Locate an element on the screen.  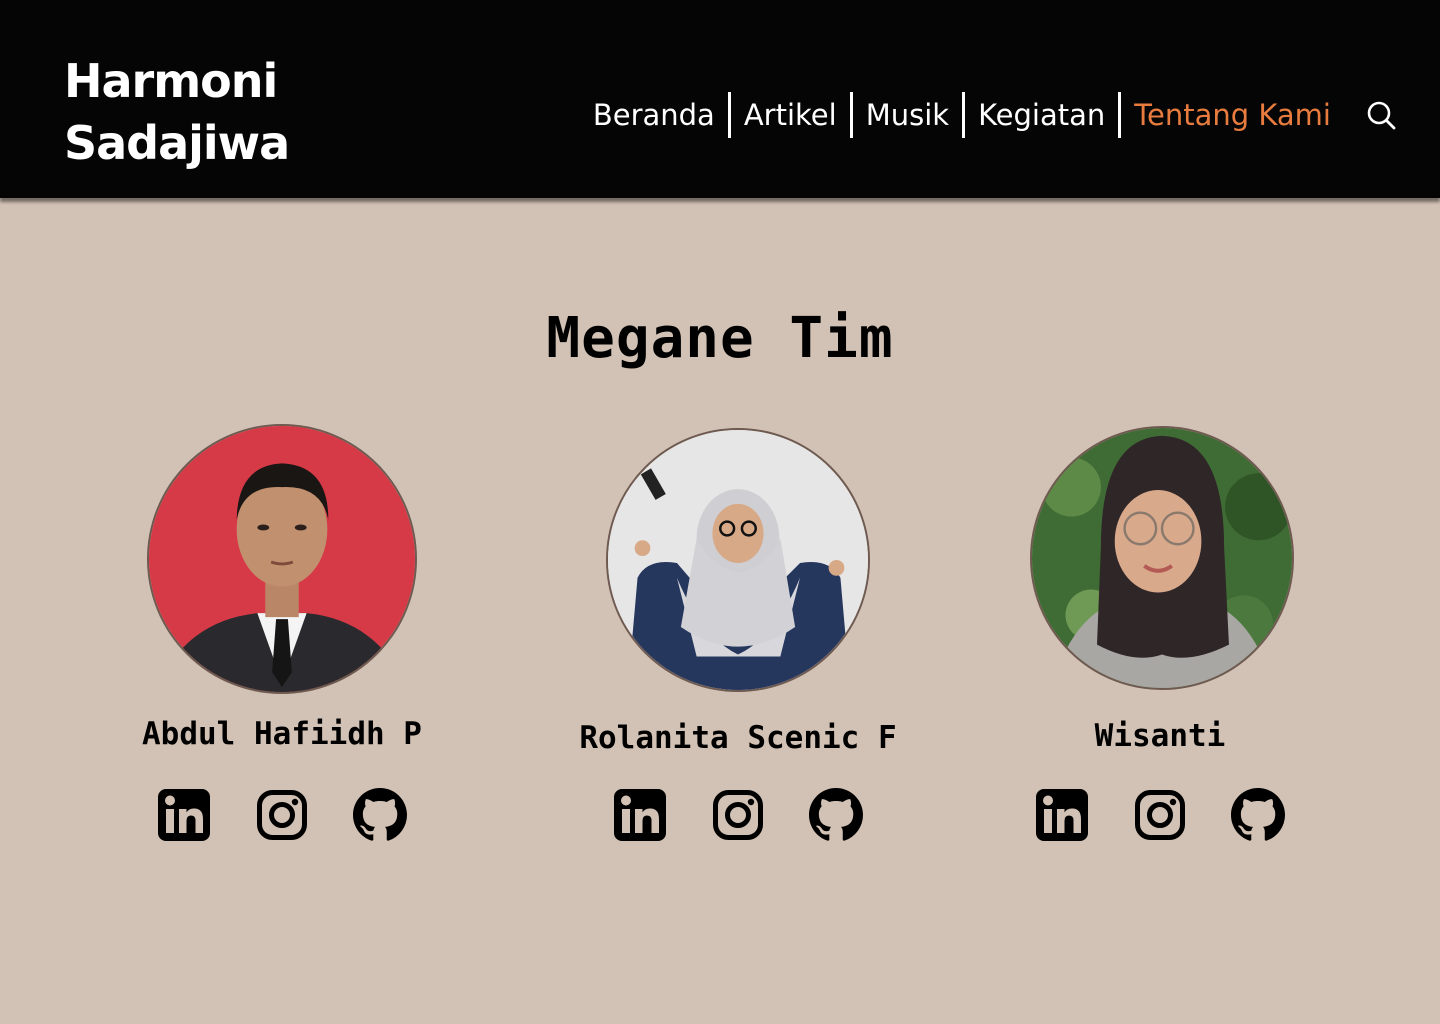
nav-item-kegiatan: Kegiatan is located at coordinates (1041, 115).